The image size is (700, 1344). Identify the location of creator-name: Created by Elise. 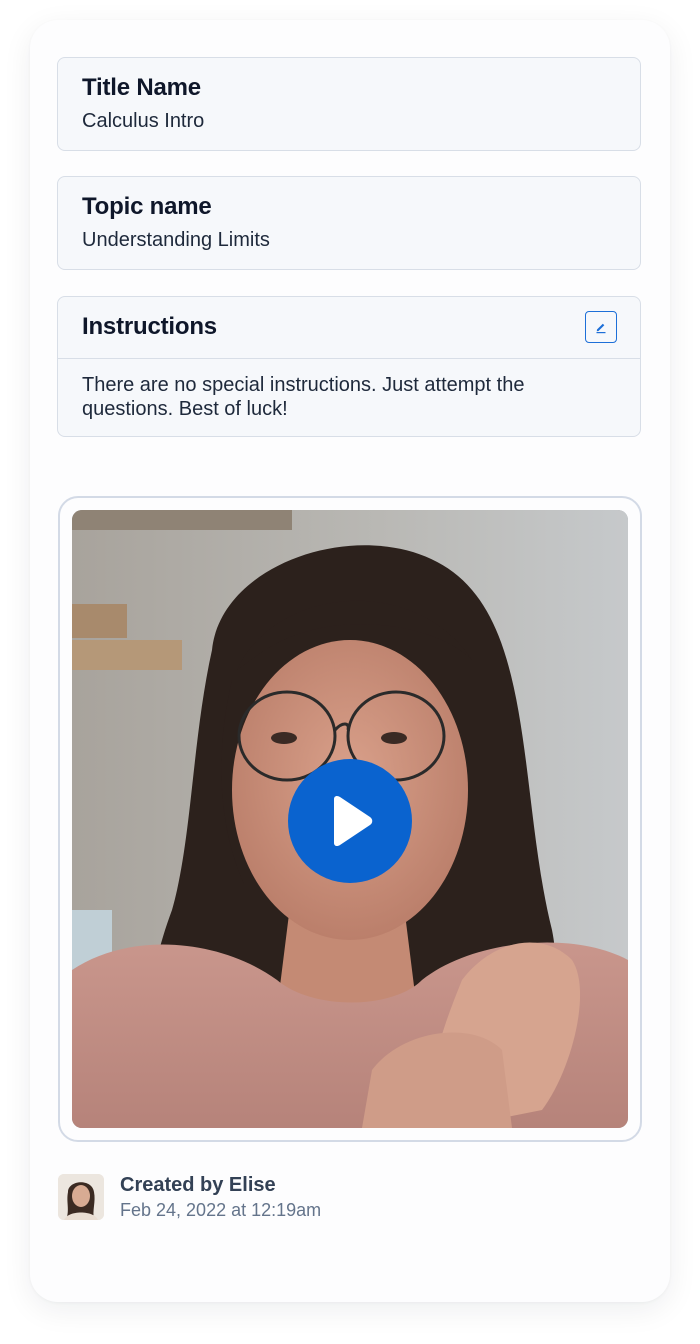
(198, 1185).